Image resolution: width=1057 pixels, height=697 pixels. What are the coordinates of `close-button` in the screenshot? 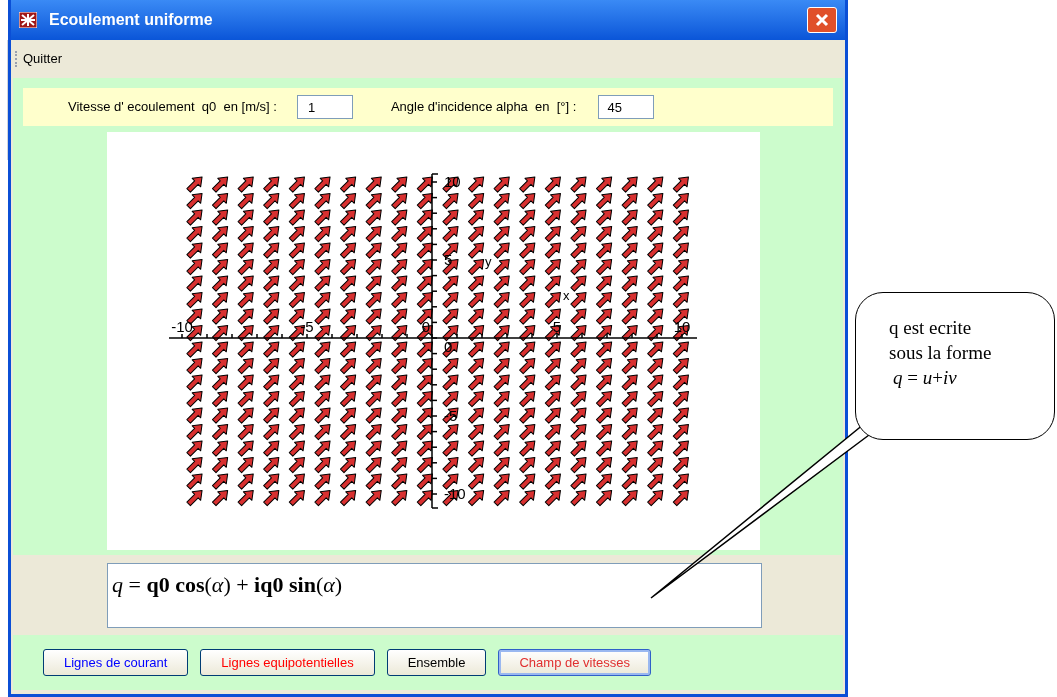 It's located at (822, 20).